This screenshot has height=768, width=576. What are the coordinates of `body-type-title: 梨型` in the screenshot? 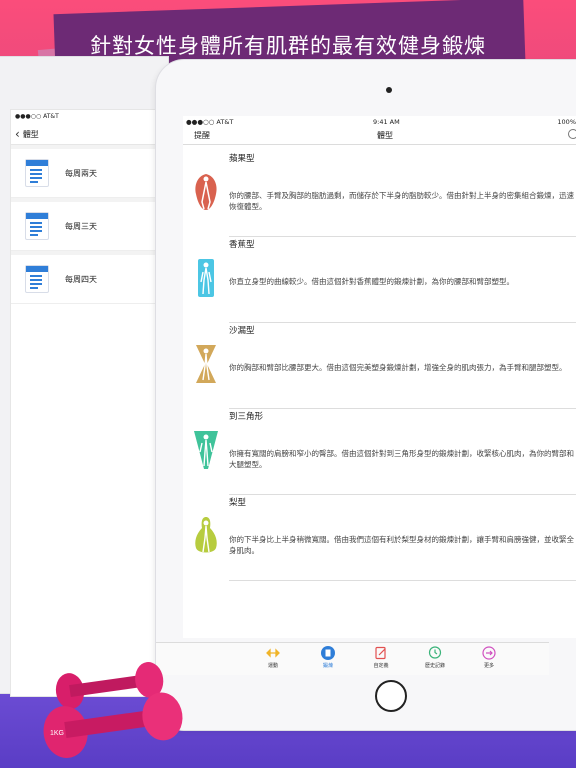 It's located at (238, 503).